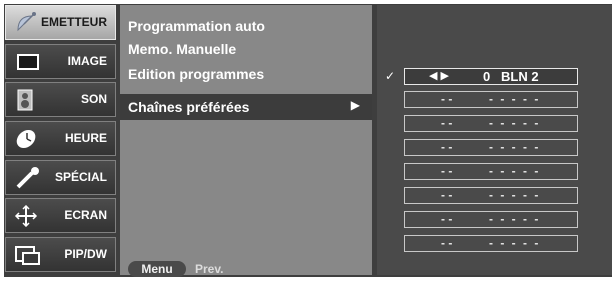  I want to click on prev-label: Prev., so click(209, 269).